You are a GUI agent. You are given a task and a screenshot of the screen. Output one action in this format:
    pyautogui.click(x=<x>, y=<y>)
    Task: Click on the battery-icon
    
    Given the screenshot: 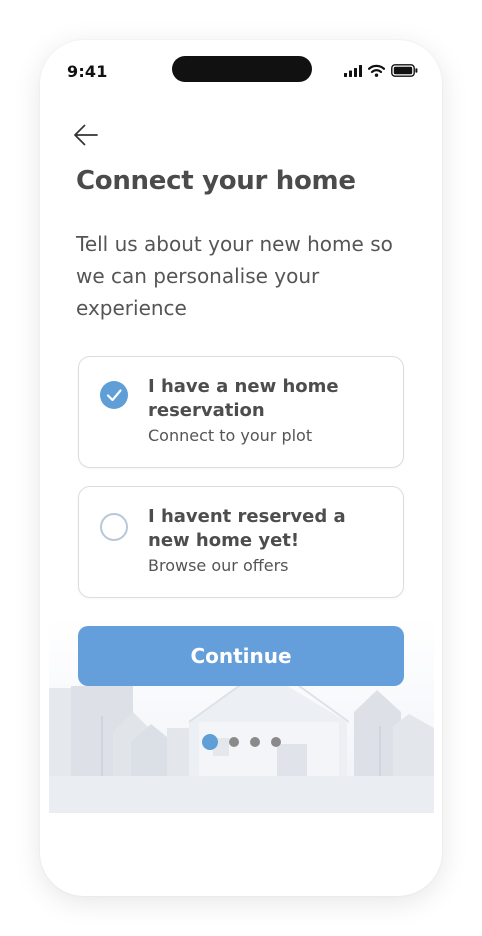 What is the action you would take?
    pyautogui.click(x=404, y=70)
    